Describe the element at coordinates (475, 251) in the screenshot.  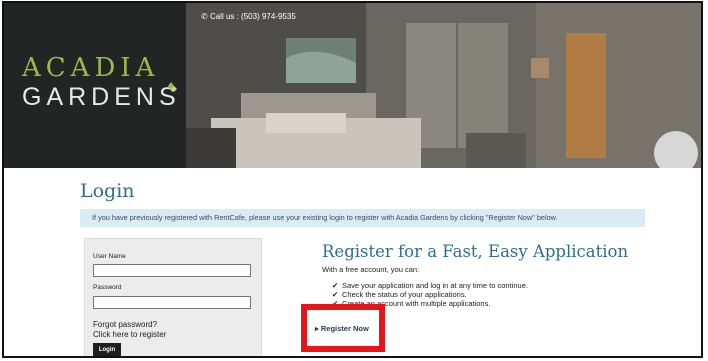
I see `register-heading: Register for a Fast, Easy Application` at that location.